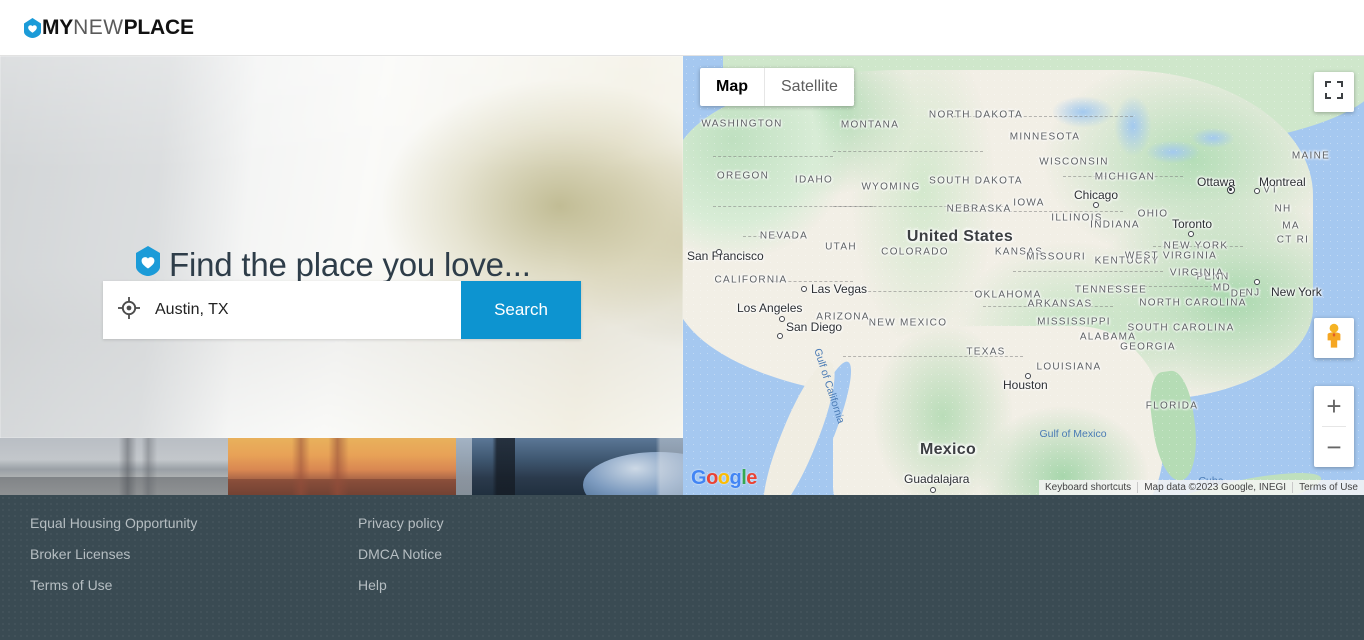 This screenshot has width=1364, height=640. I want to click on house-pin-icon, so click(32, 27).